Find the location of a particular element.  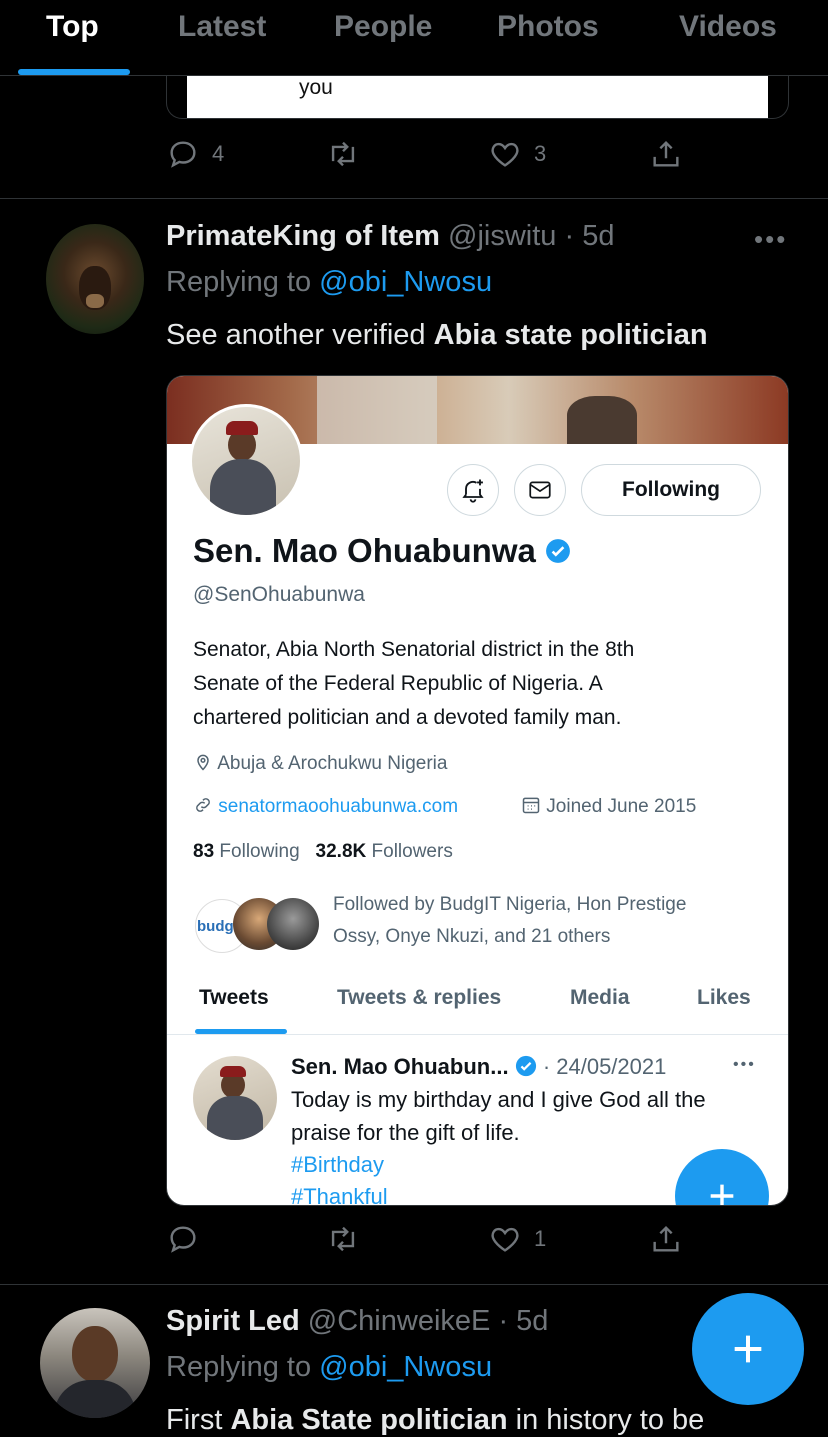

tweet-text-bold: Abia state politician is located at coordinates (570, 335).